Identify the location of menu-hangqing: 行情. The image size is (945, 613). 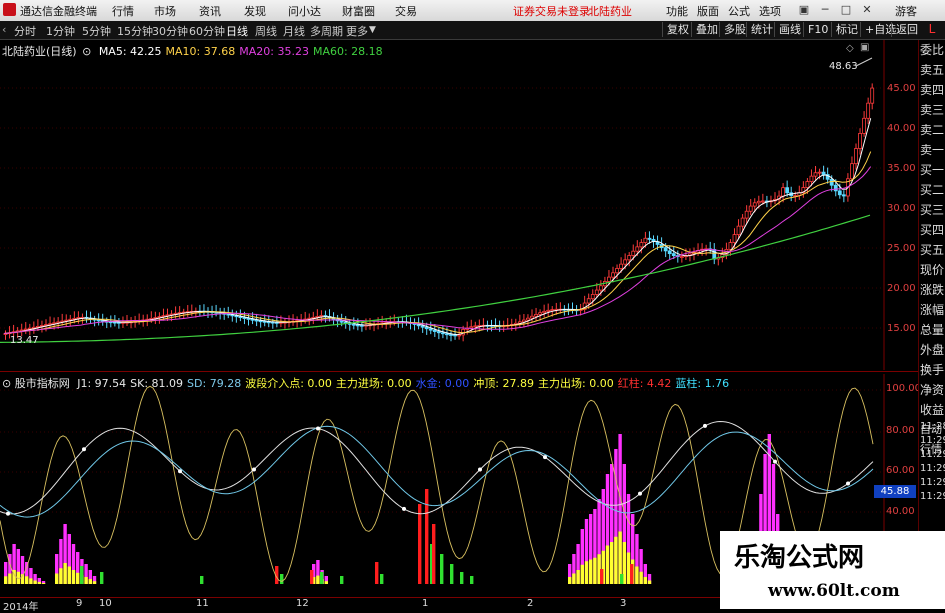
(123, 11).